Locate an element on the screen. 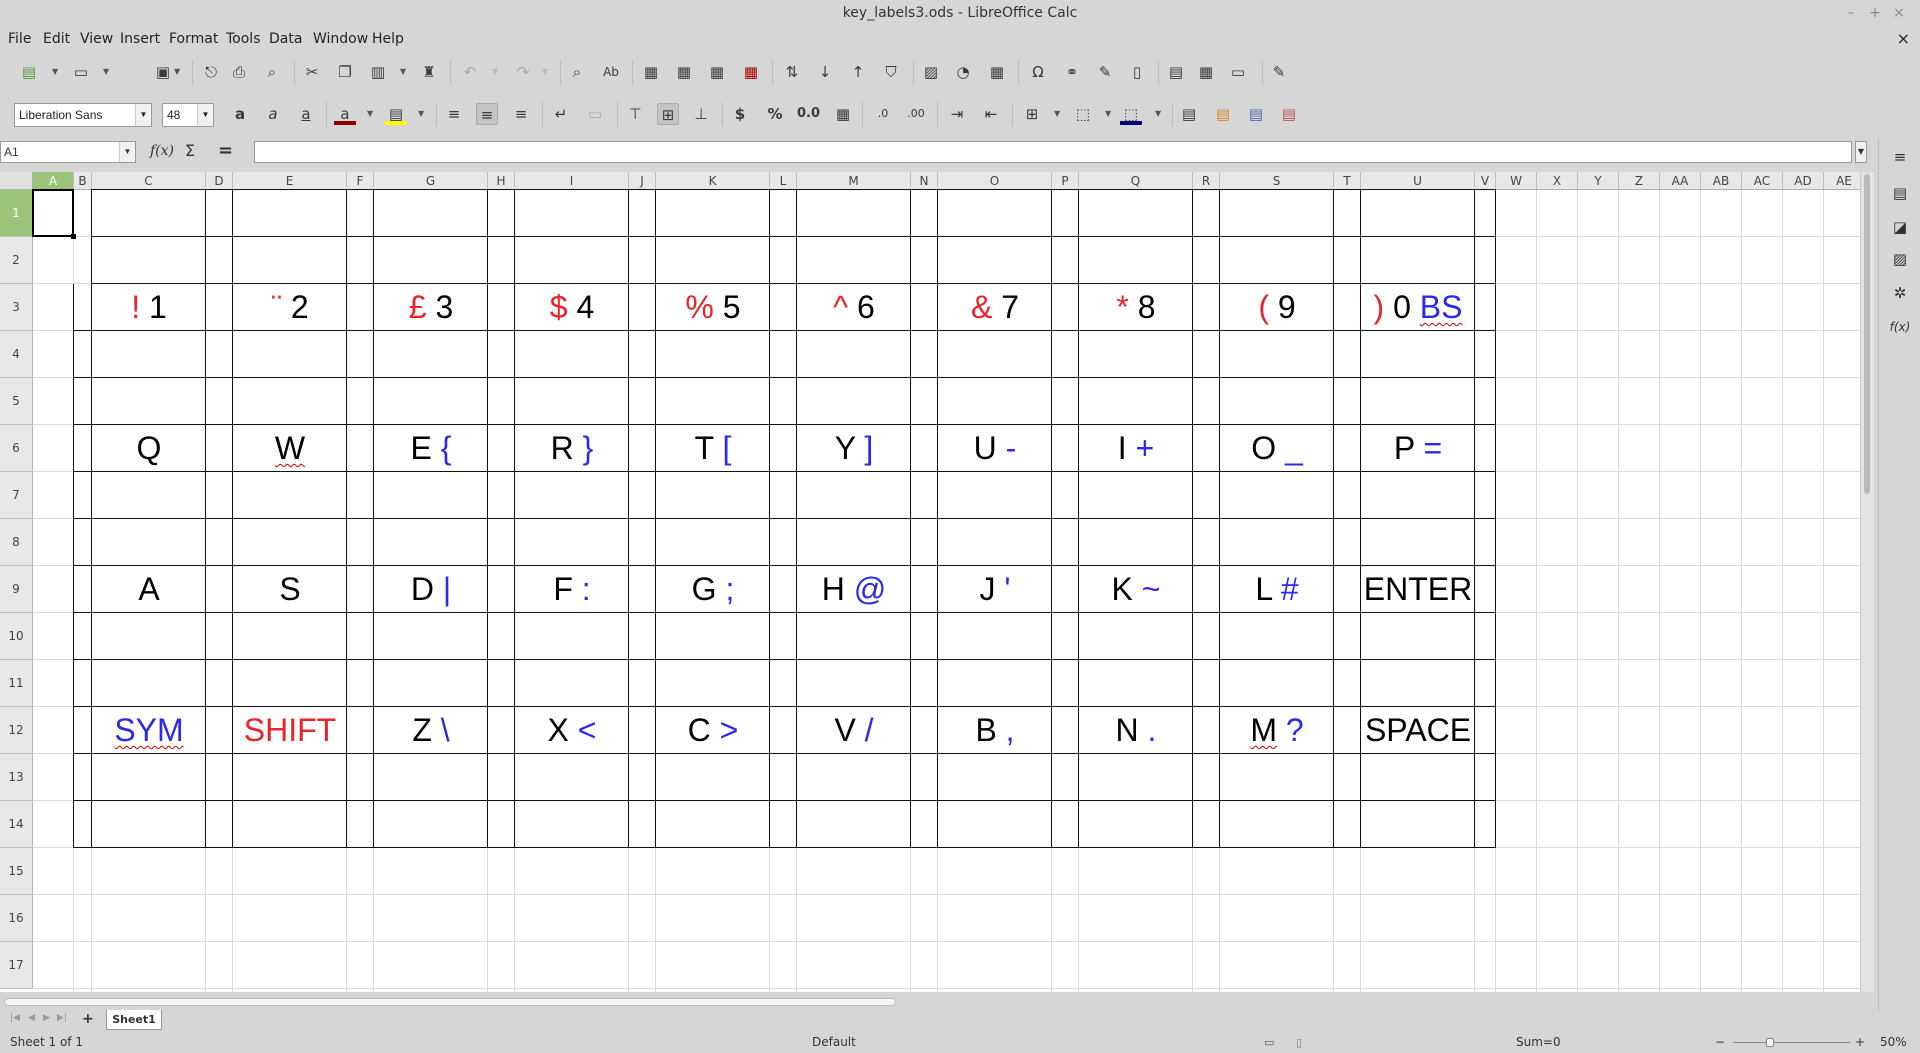 The image size is (1920, 1053). redo-icon: ↷ is located at coordinates (523, 72).